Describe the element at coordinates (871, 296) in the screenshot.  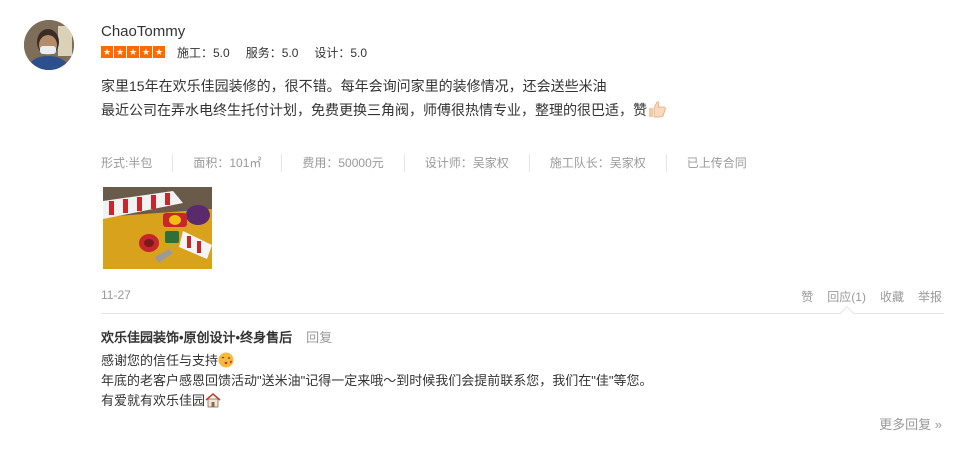
I see `review-actions: 赞 回应(1) 收藏 举报` at that location.